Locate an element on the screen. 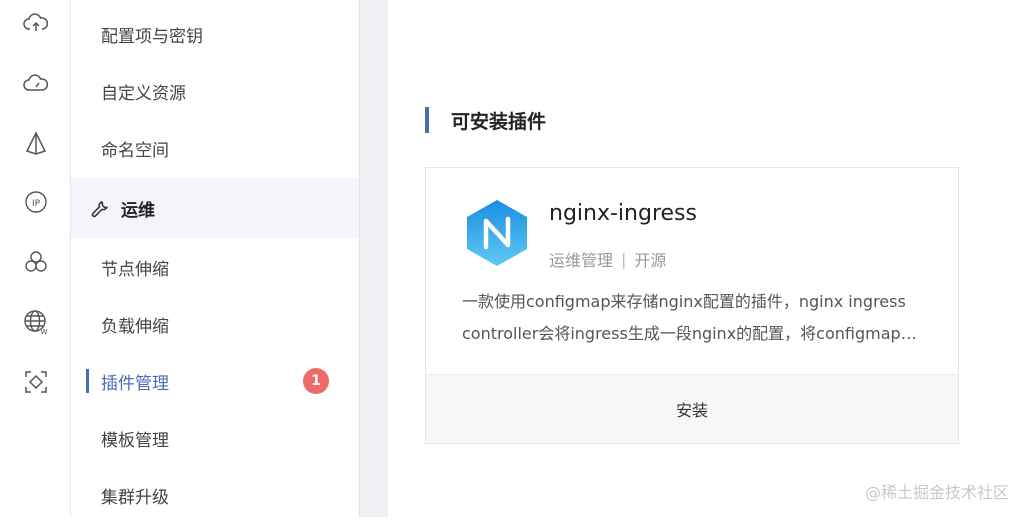 The image size is (1025, 523). sidebar-item-label: 配置项与密钥 is located at coordinates (152, 36).